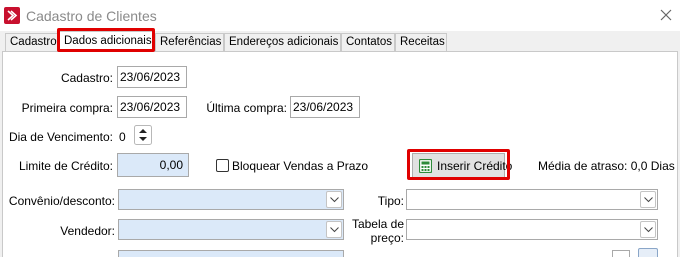 The image size is (680, 257). I want to click on dia-vencimento-spinner, so click(143, 135).